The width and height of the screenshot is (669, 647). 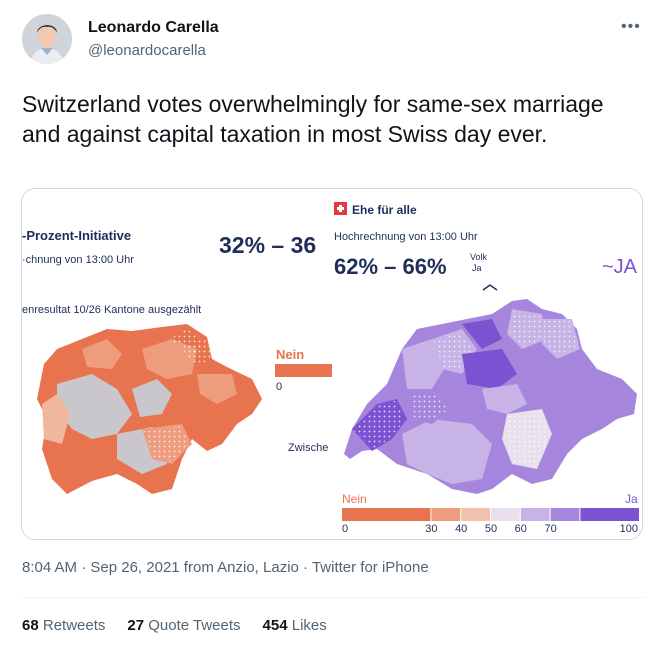 What do you see at coordinates (490, 396) in the screenshot?
I see `right-map` at bounding box center [490, 396].